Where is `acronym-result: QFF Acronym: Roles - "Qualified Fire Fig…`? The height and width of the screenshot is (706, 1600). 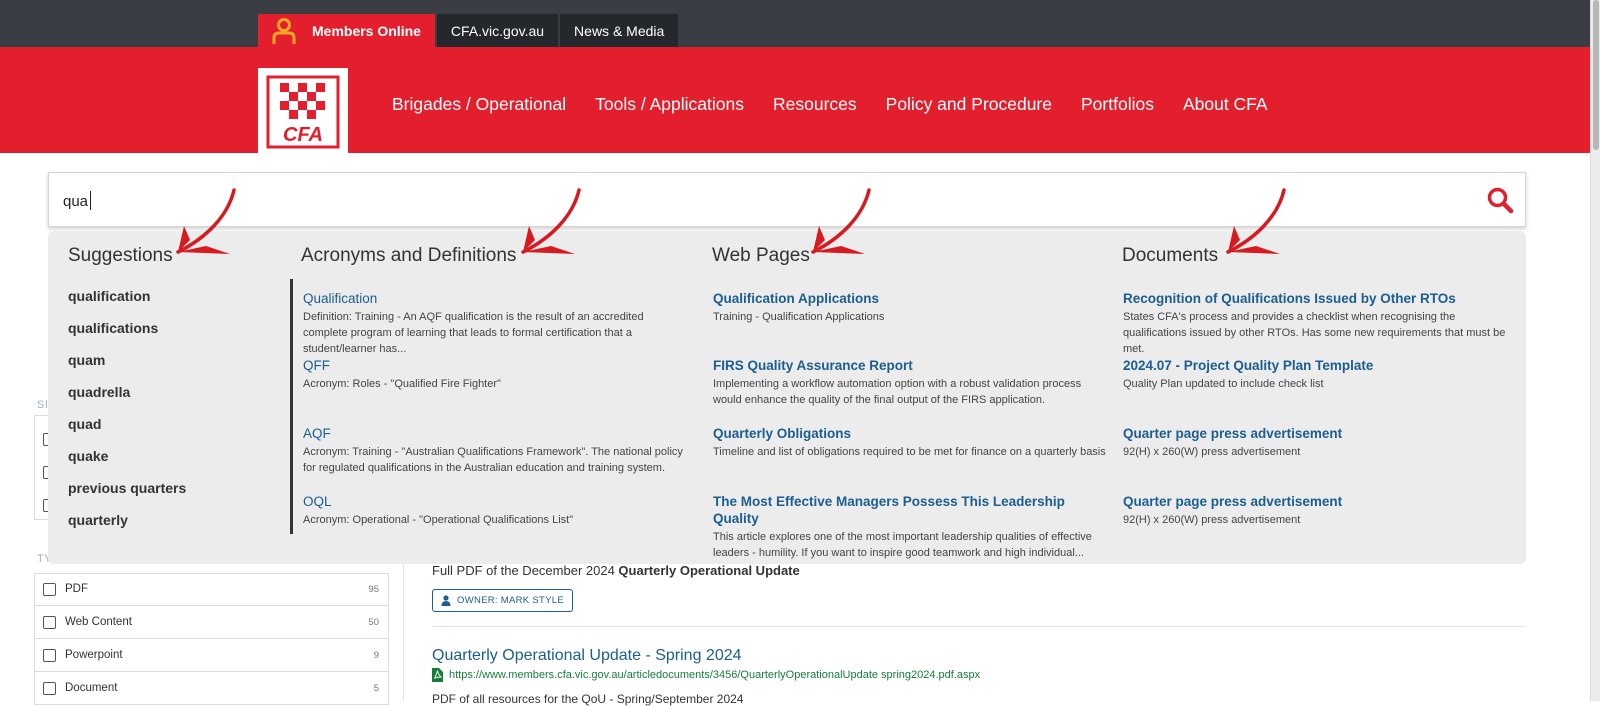
acronym-result: QFF Acronym: Roles - "Qualified Fire Fig… is located at coordinates (494, 374).